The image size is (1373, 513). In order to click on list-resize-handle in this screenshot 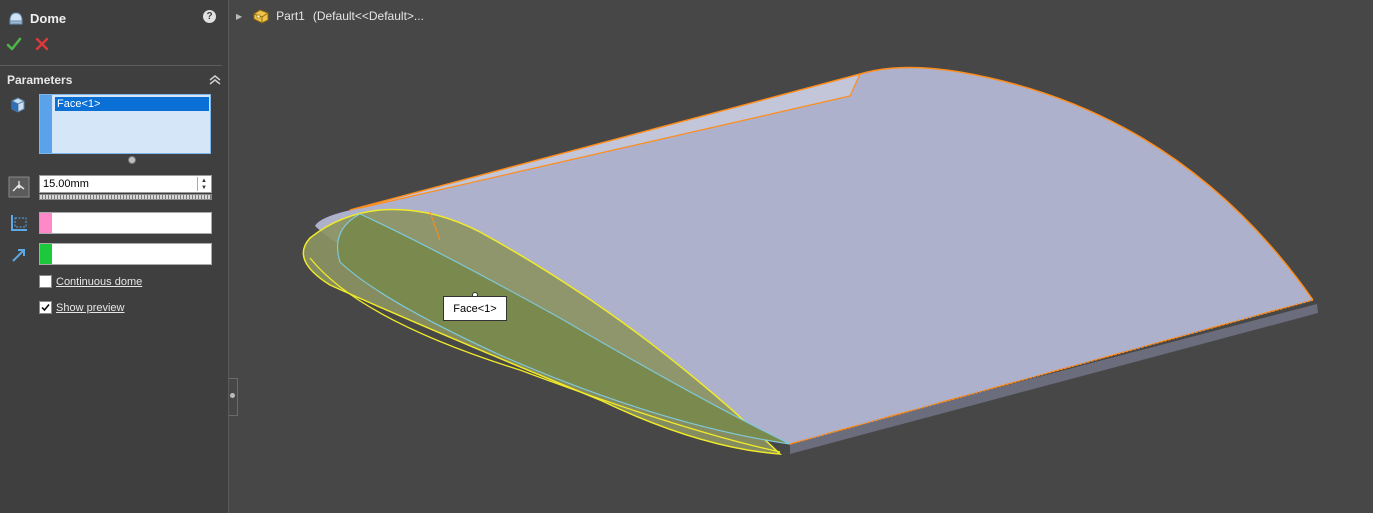, I will do `click(132, 160)`.